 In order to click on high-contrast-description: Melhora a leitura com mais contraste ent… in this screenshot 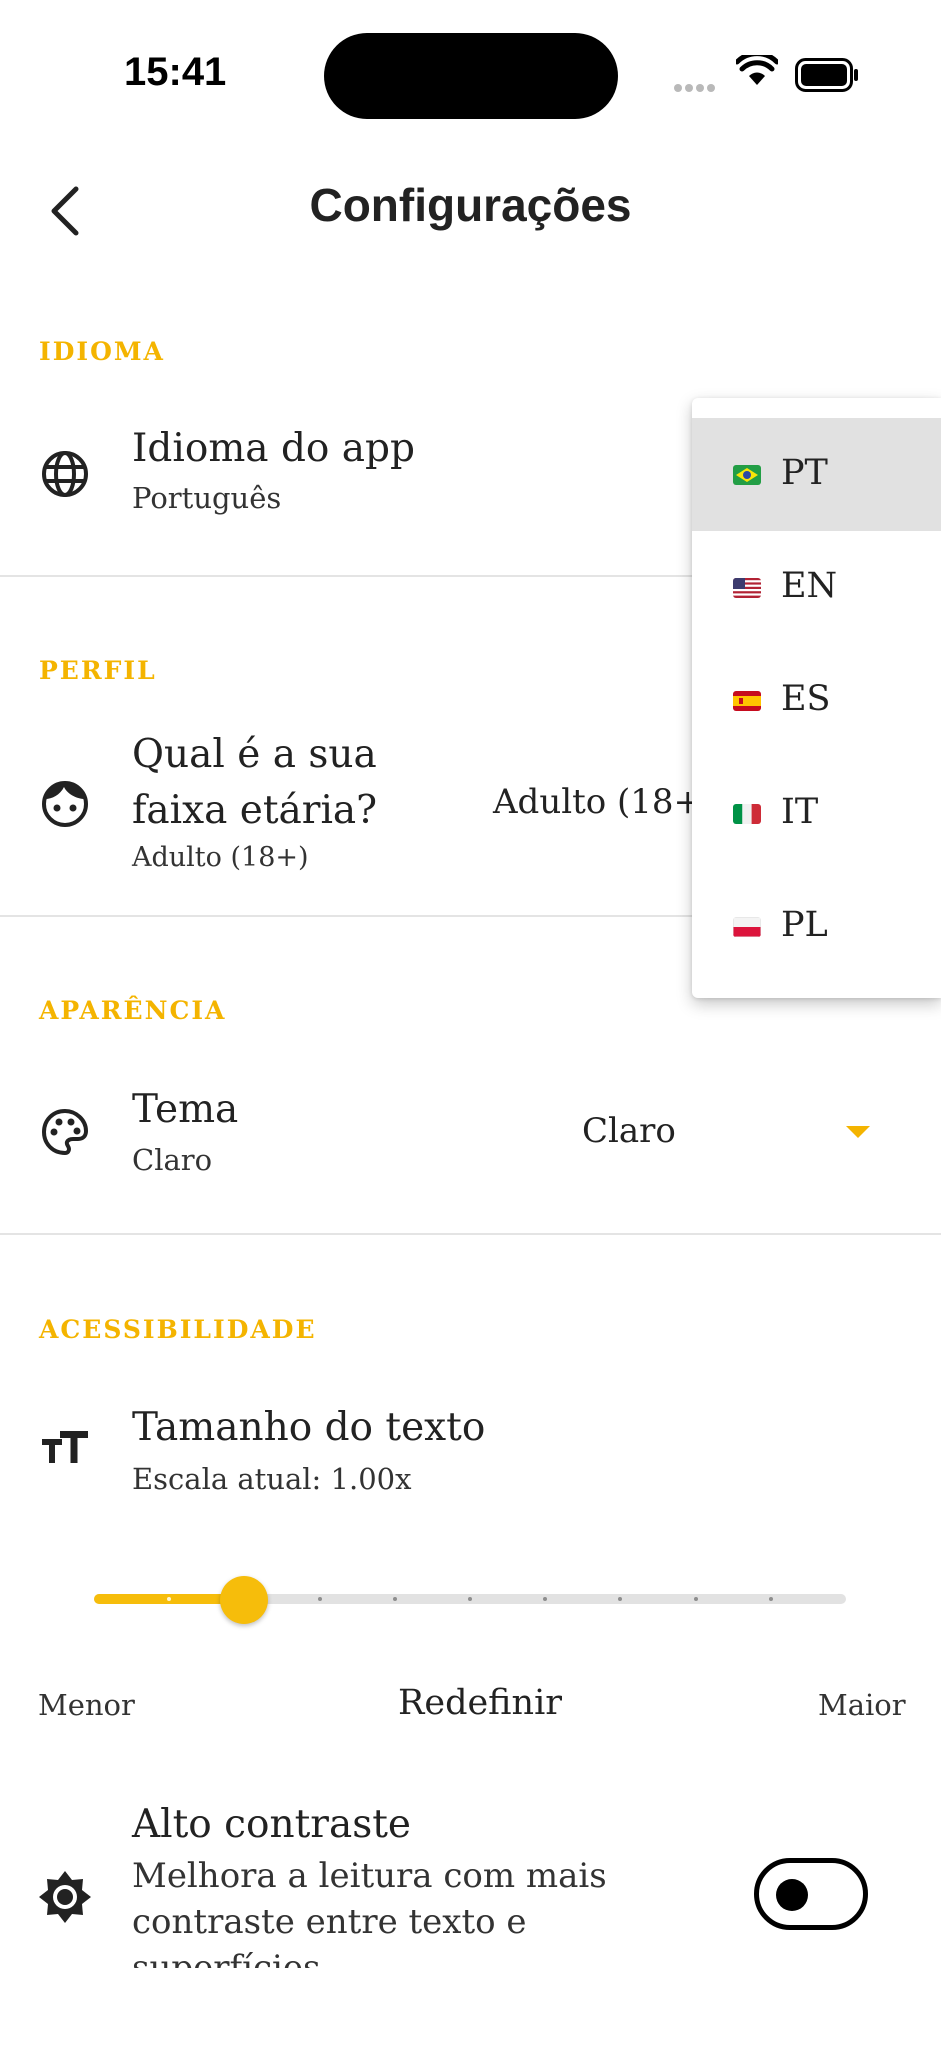, I will do `click(369, 1912)`.